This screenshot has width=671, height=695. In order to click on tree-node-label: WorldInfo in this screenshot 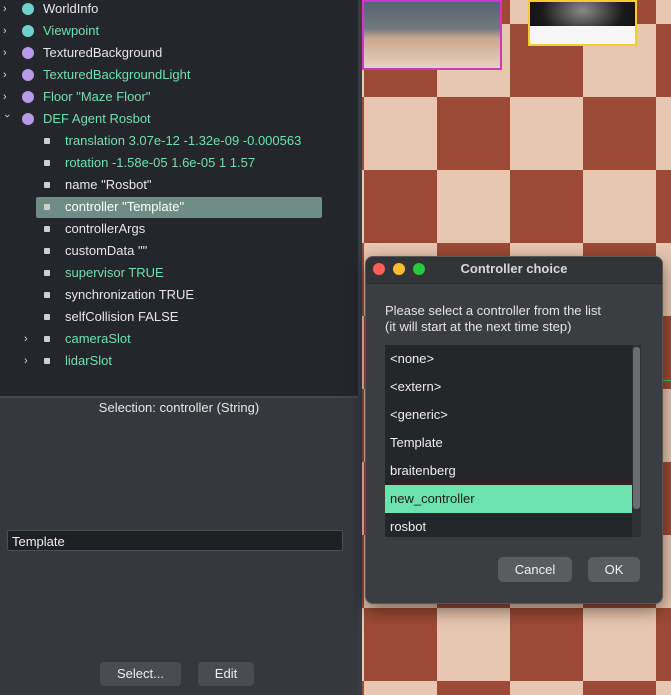, I will do `click(71, 8)`.